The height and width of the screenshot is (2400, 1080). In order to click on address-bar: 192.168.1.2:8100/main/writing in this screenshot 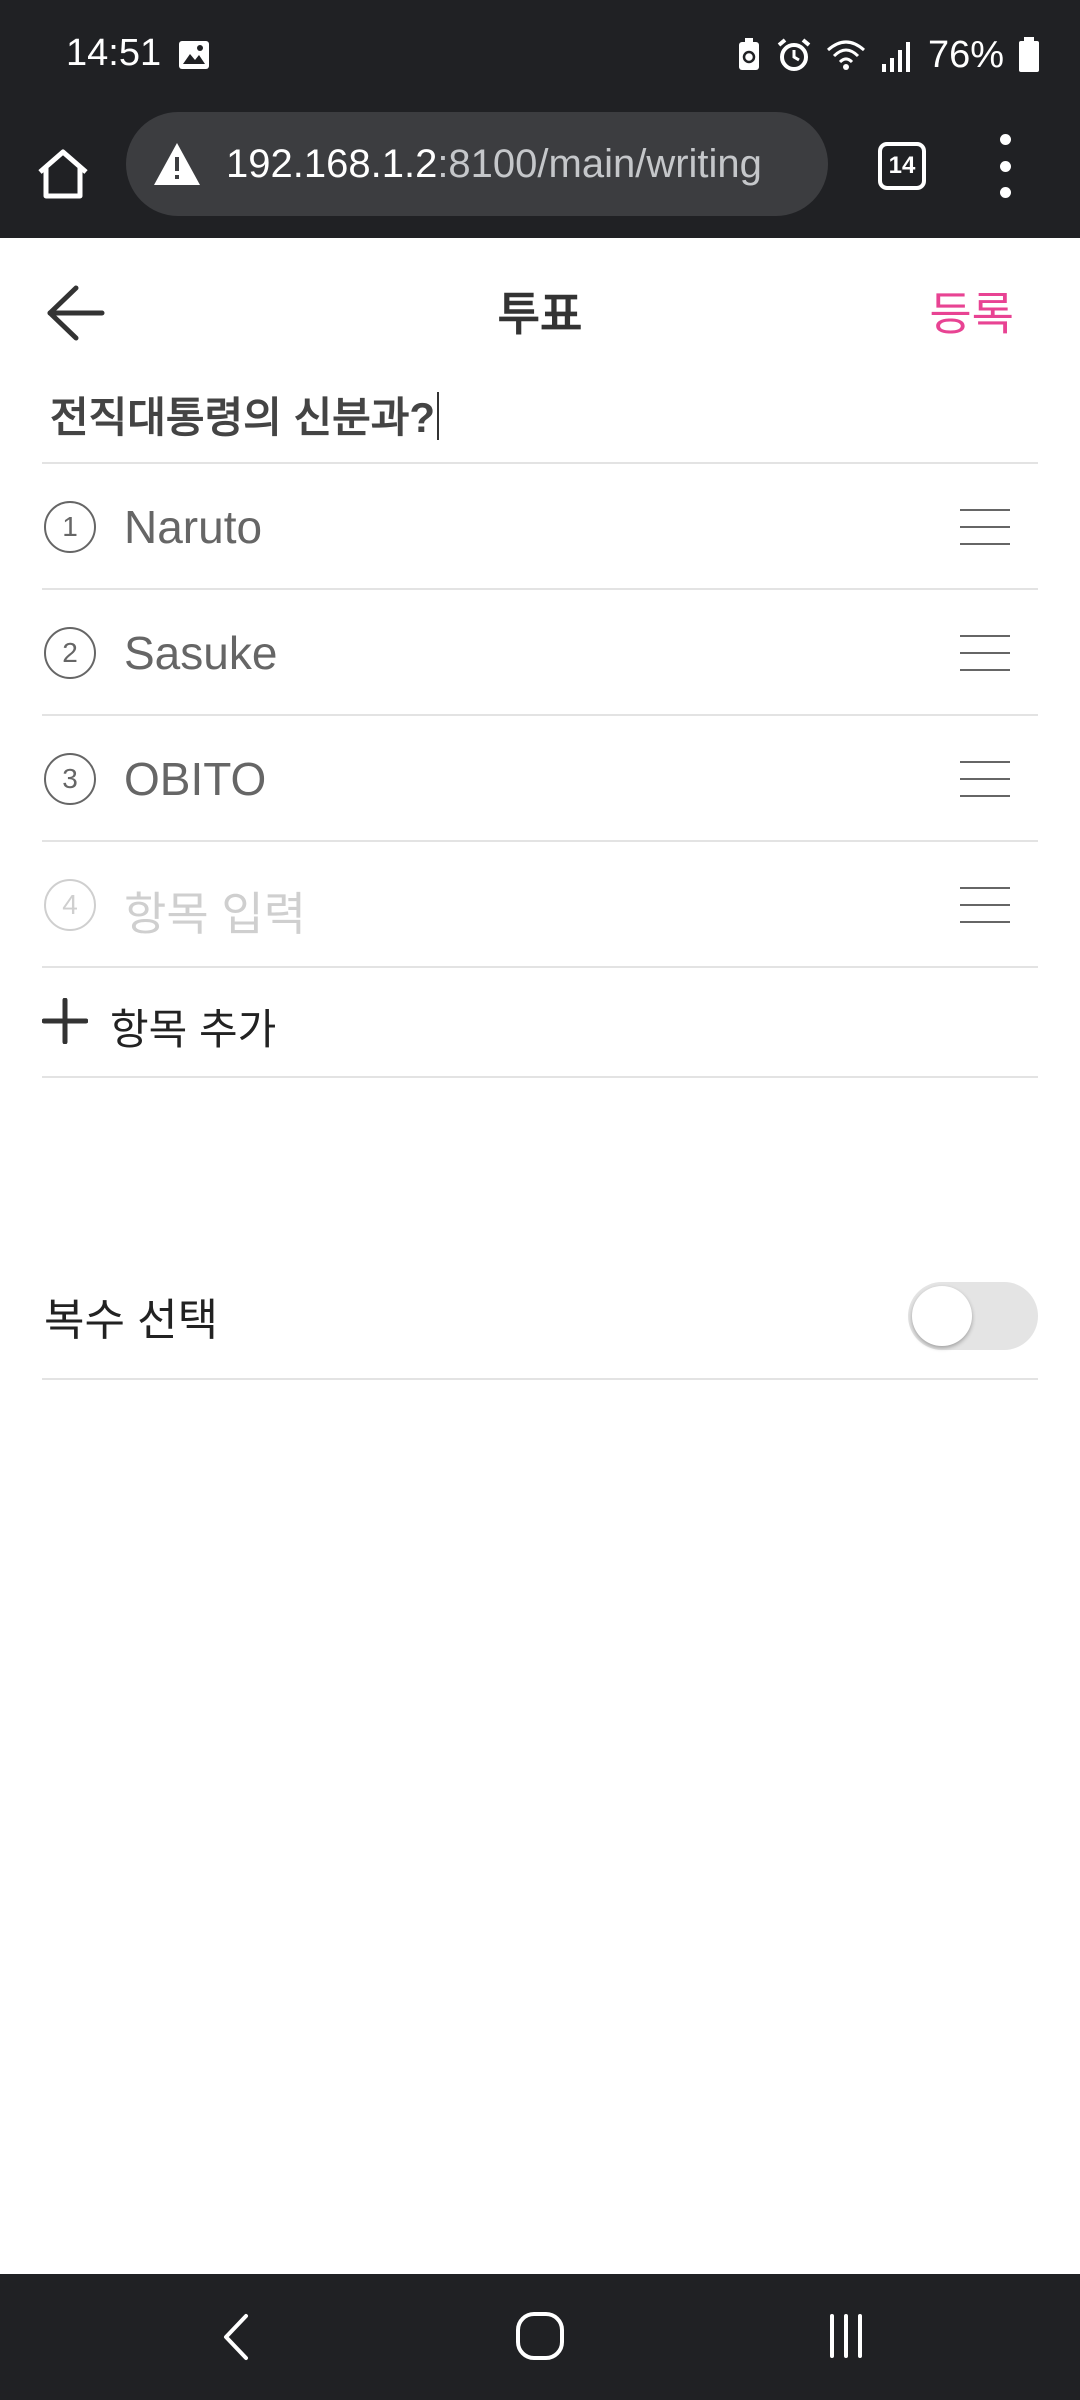, I will do `click(477, 164)`.